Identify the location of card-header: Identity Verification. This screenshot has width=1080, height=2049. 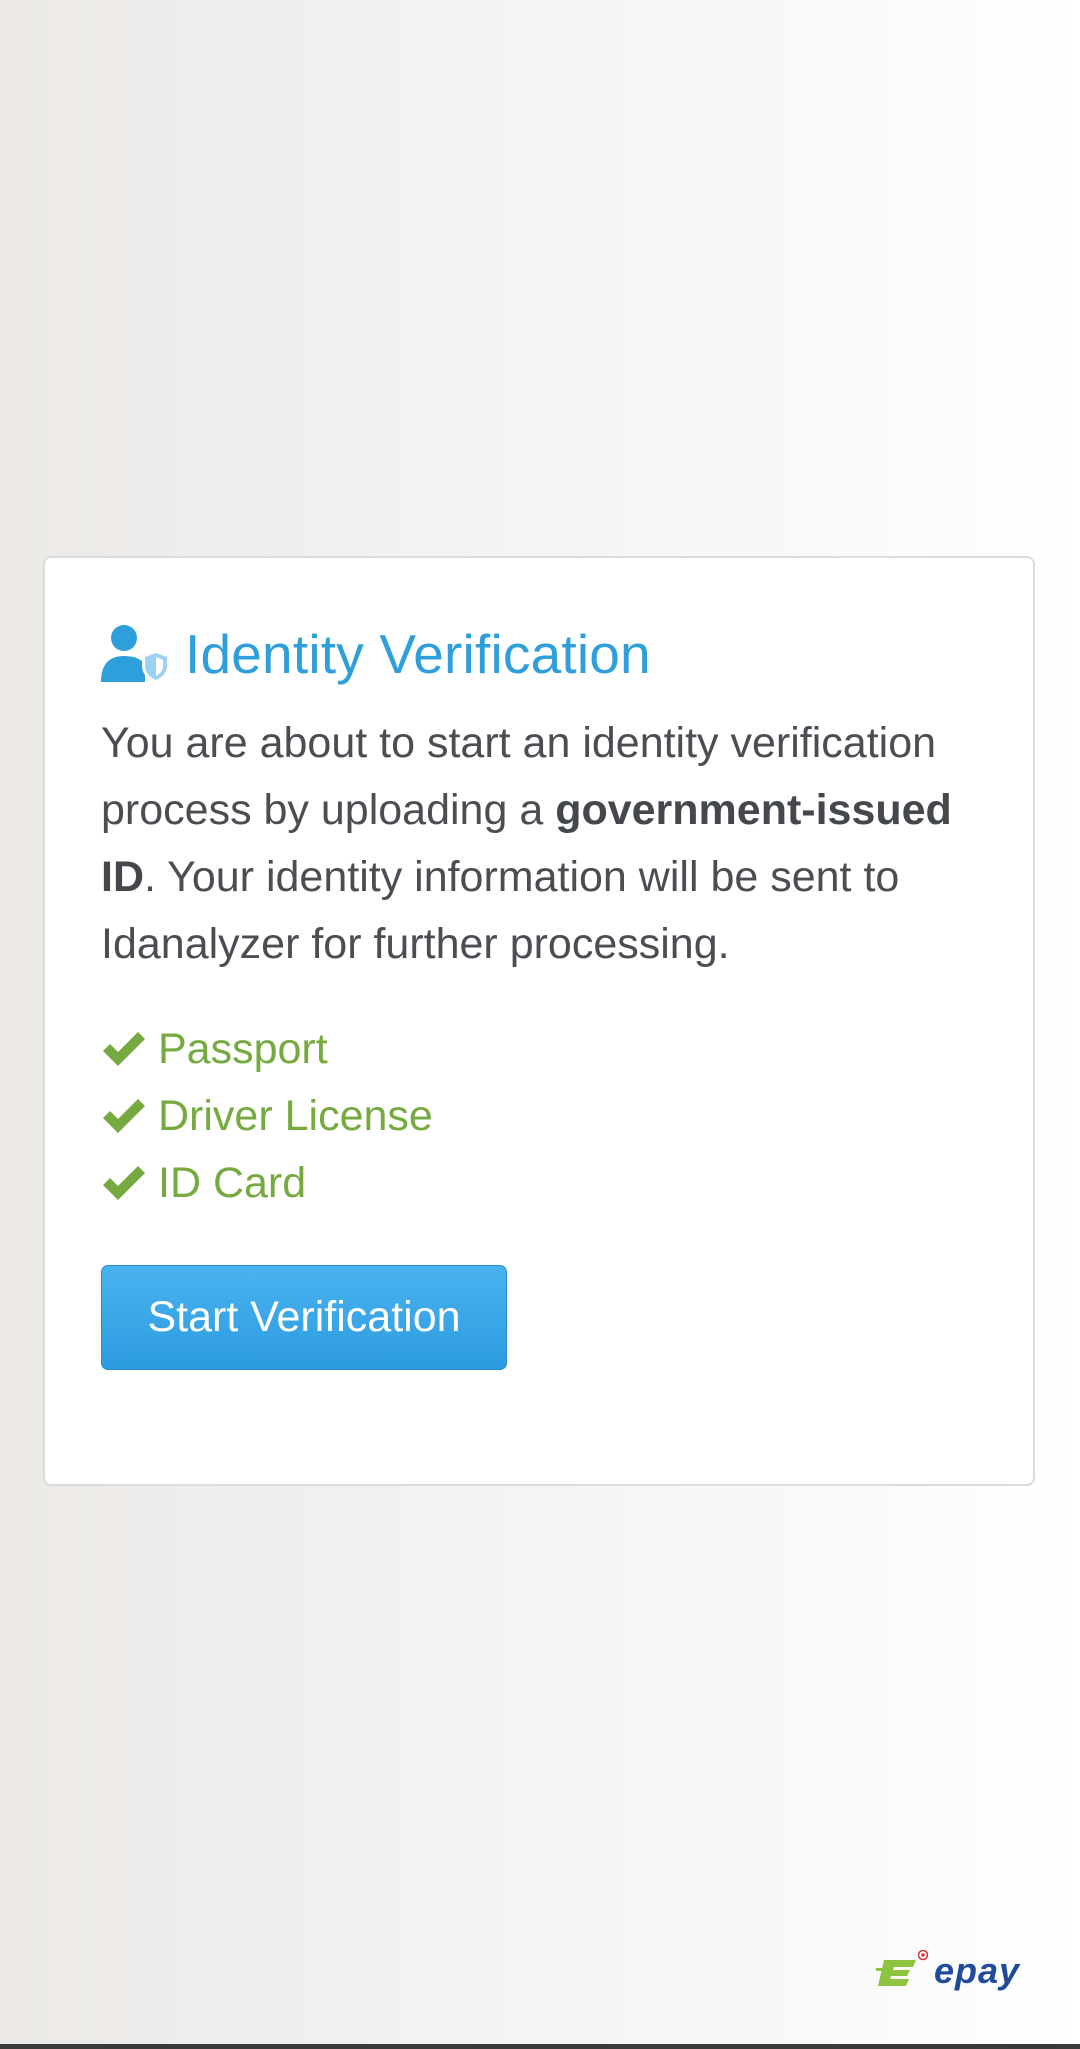
(539, 654).